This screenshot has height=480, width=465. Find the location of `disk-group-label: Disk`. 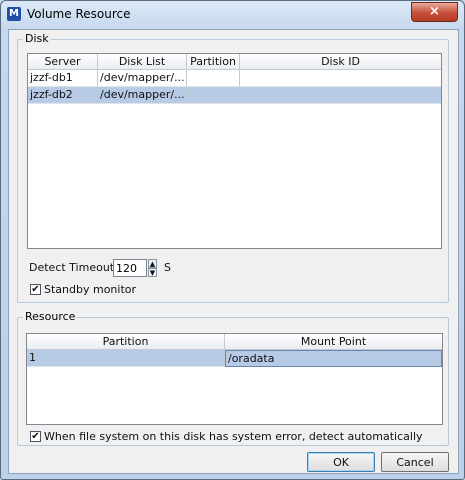

disk-group-label: Disk is located at coordinates (37, 38).